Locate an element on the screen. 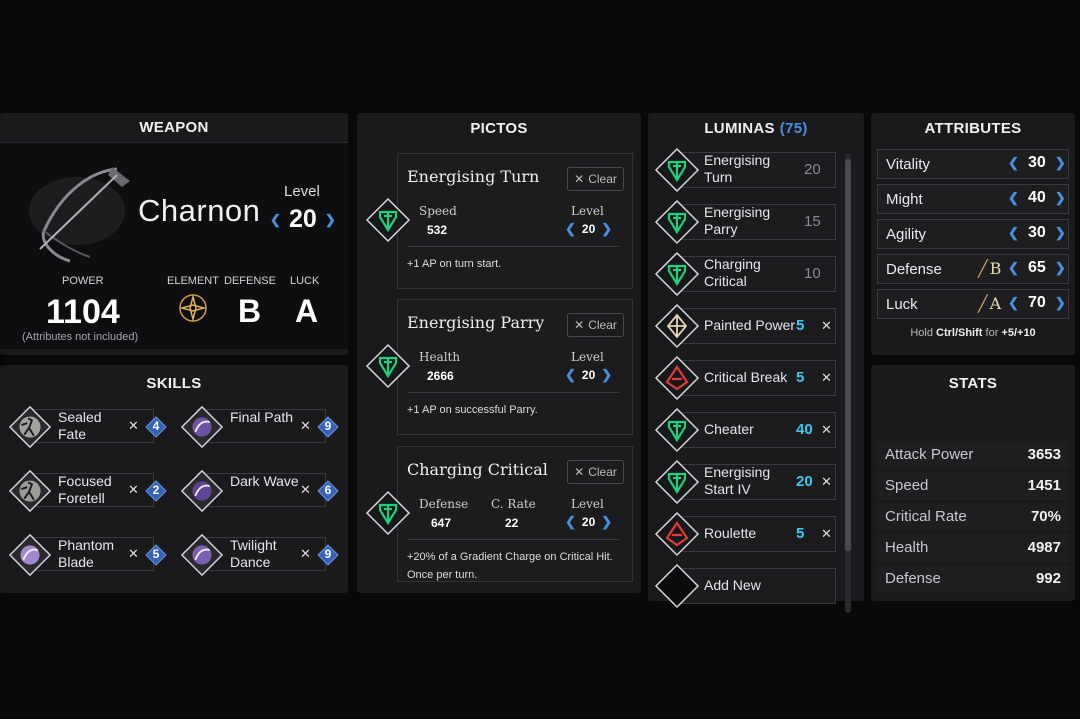 This screenshot has width=1080, height=719. skill-slot: Phantom Blade ✕ 5 is located at coordinates (90, 555).